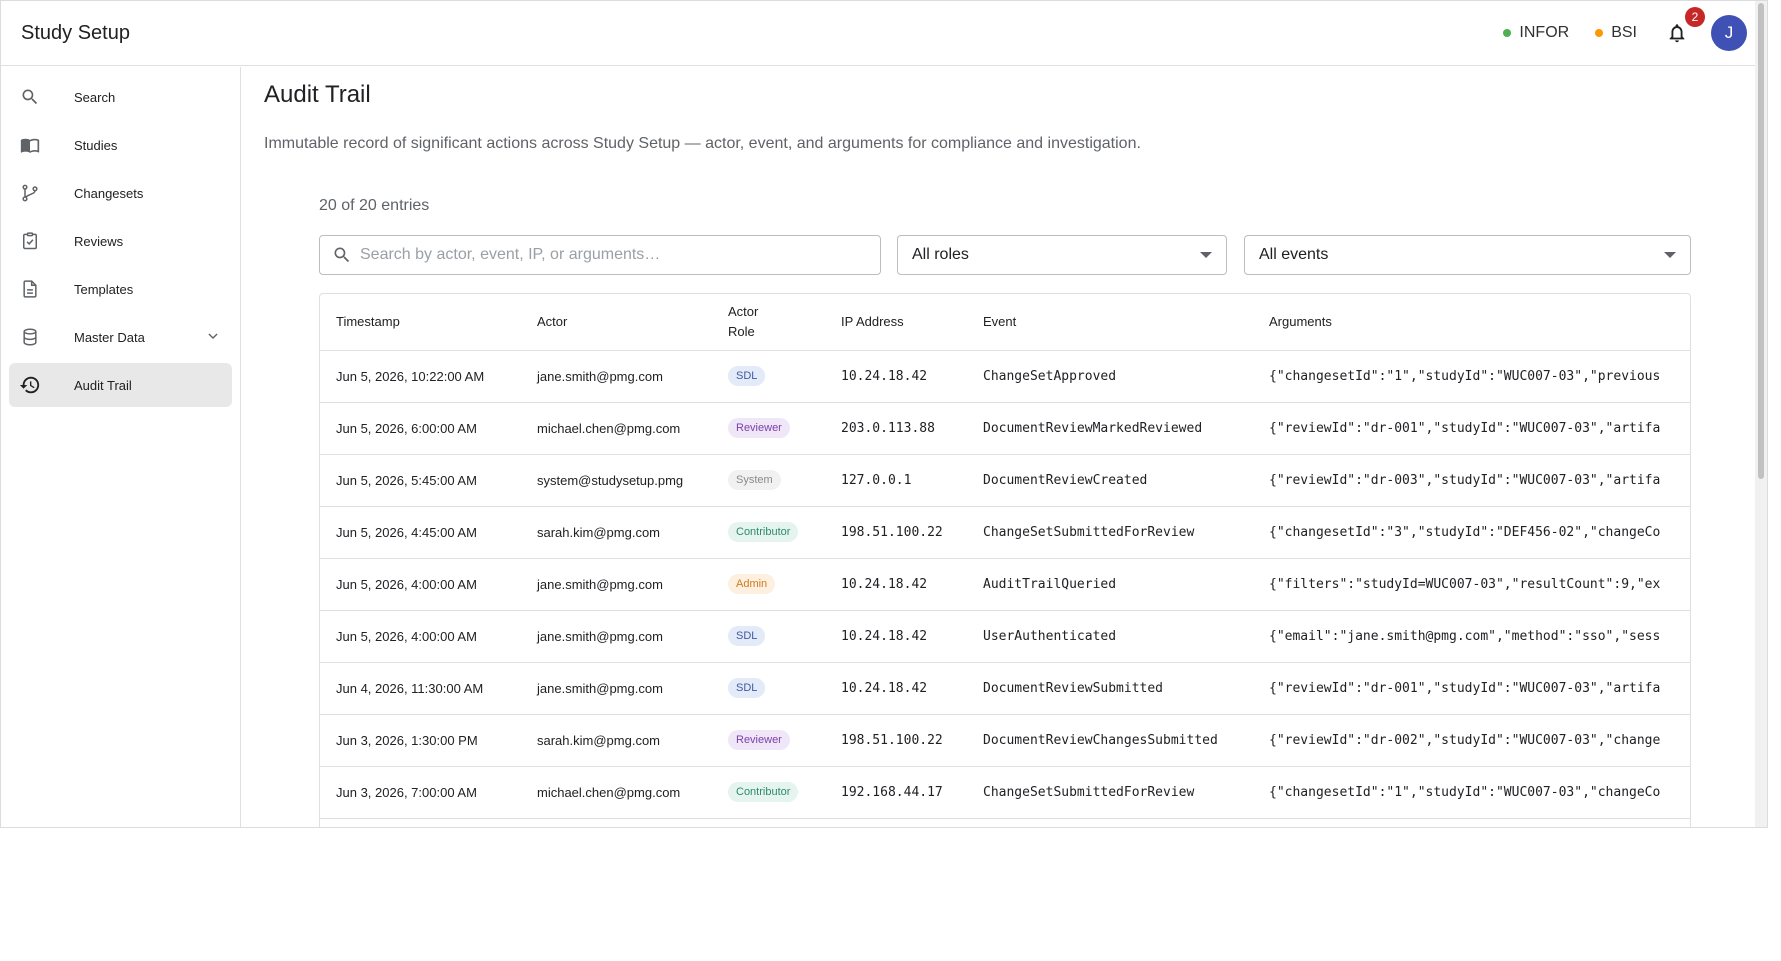 This screenshot has width=1781, height=961. Describe the element at coordinates (1677, 33) in the screenshot. I see `bell-icon` at that location.